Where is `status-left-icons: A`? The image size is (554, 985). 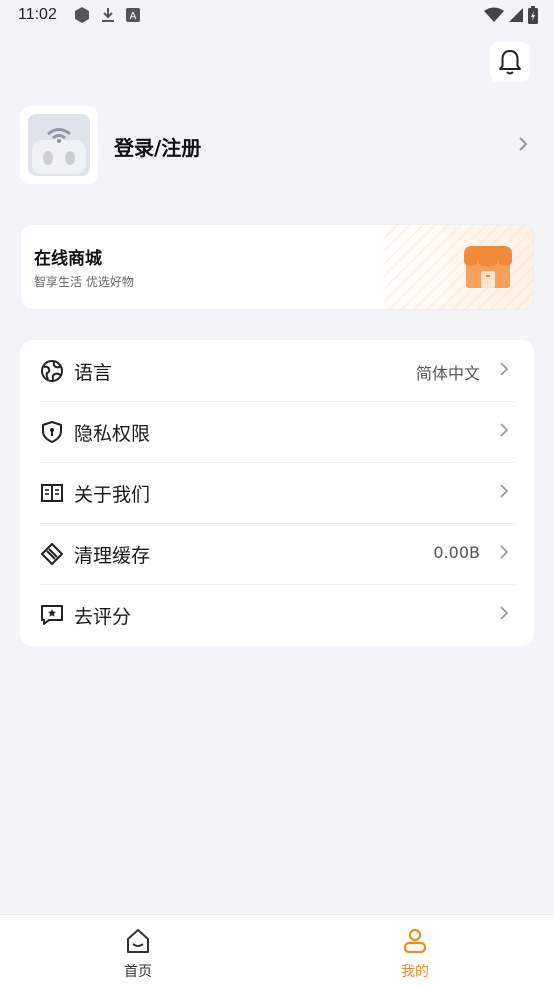
status-left-icons: A is located at coordinates (107, 15).